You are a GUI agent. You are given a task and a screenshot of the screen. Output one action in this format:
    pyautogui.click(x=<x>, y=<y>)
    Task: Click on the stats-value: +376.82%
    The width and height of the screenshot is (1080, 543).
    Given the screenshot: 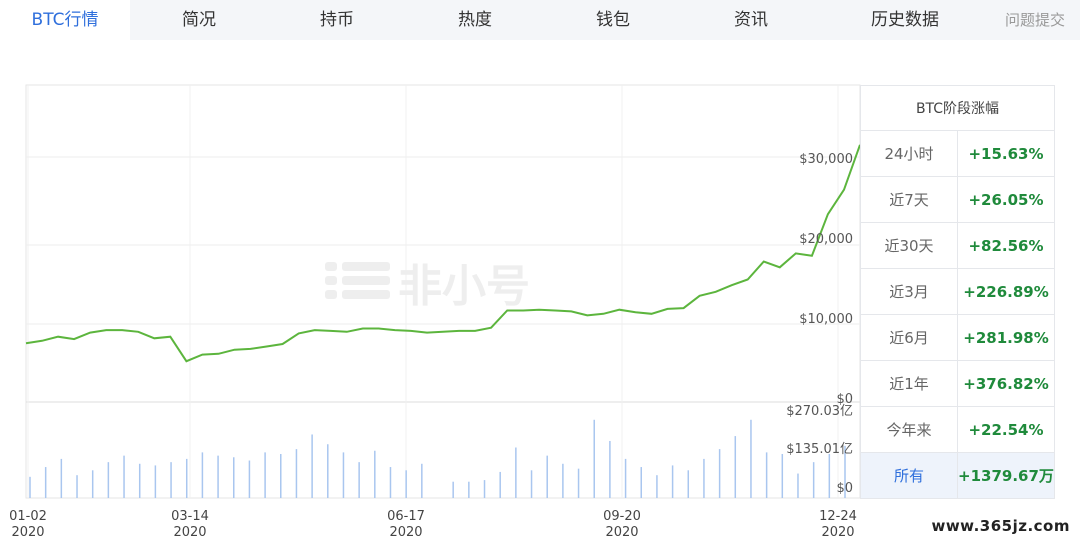 What is the action you would take?
    pyautogui.click(x=1006, y=384)
    